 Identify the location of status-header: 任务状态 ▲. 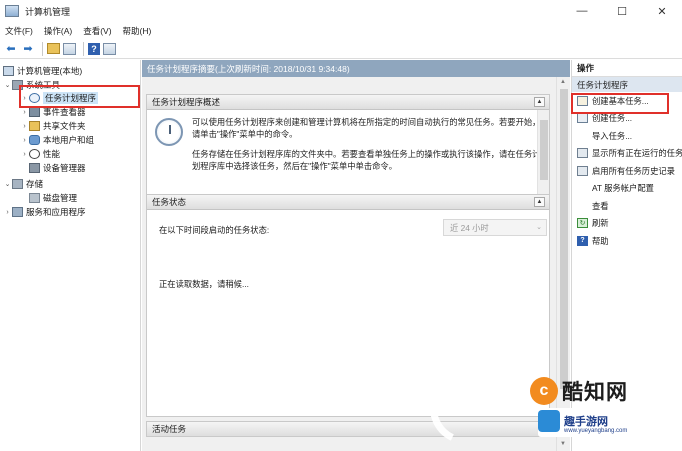
(348, 202).